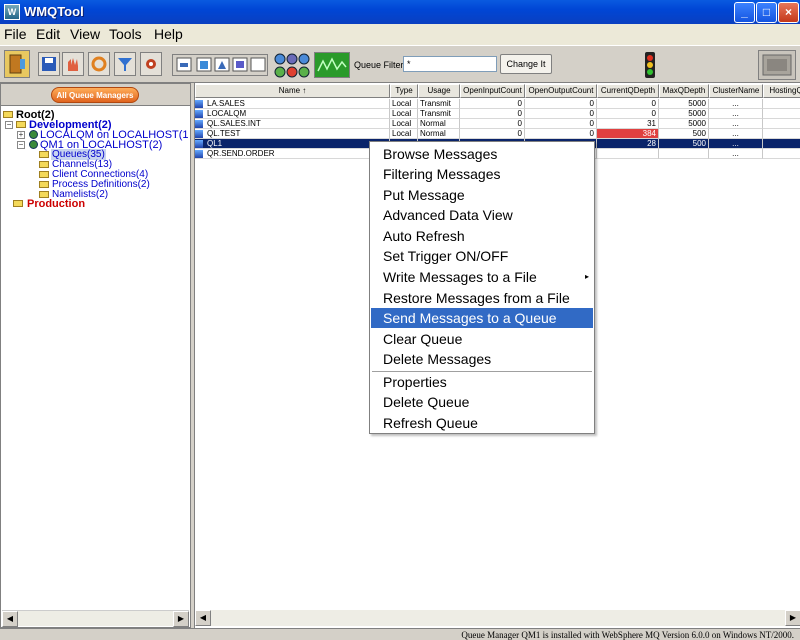  Describe the element at coordinates (234, 123) in the screenshot. I see `queue-name: QL.SALES.INT` at that location.